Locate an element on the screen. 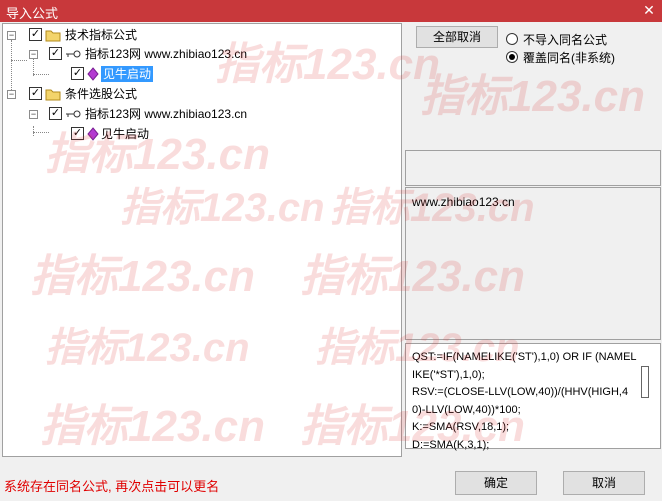  cancel-all-button: 全部取消 is located at coordinates (457, 37).